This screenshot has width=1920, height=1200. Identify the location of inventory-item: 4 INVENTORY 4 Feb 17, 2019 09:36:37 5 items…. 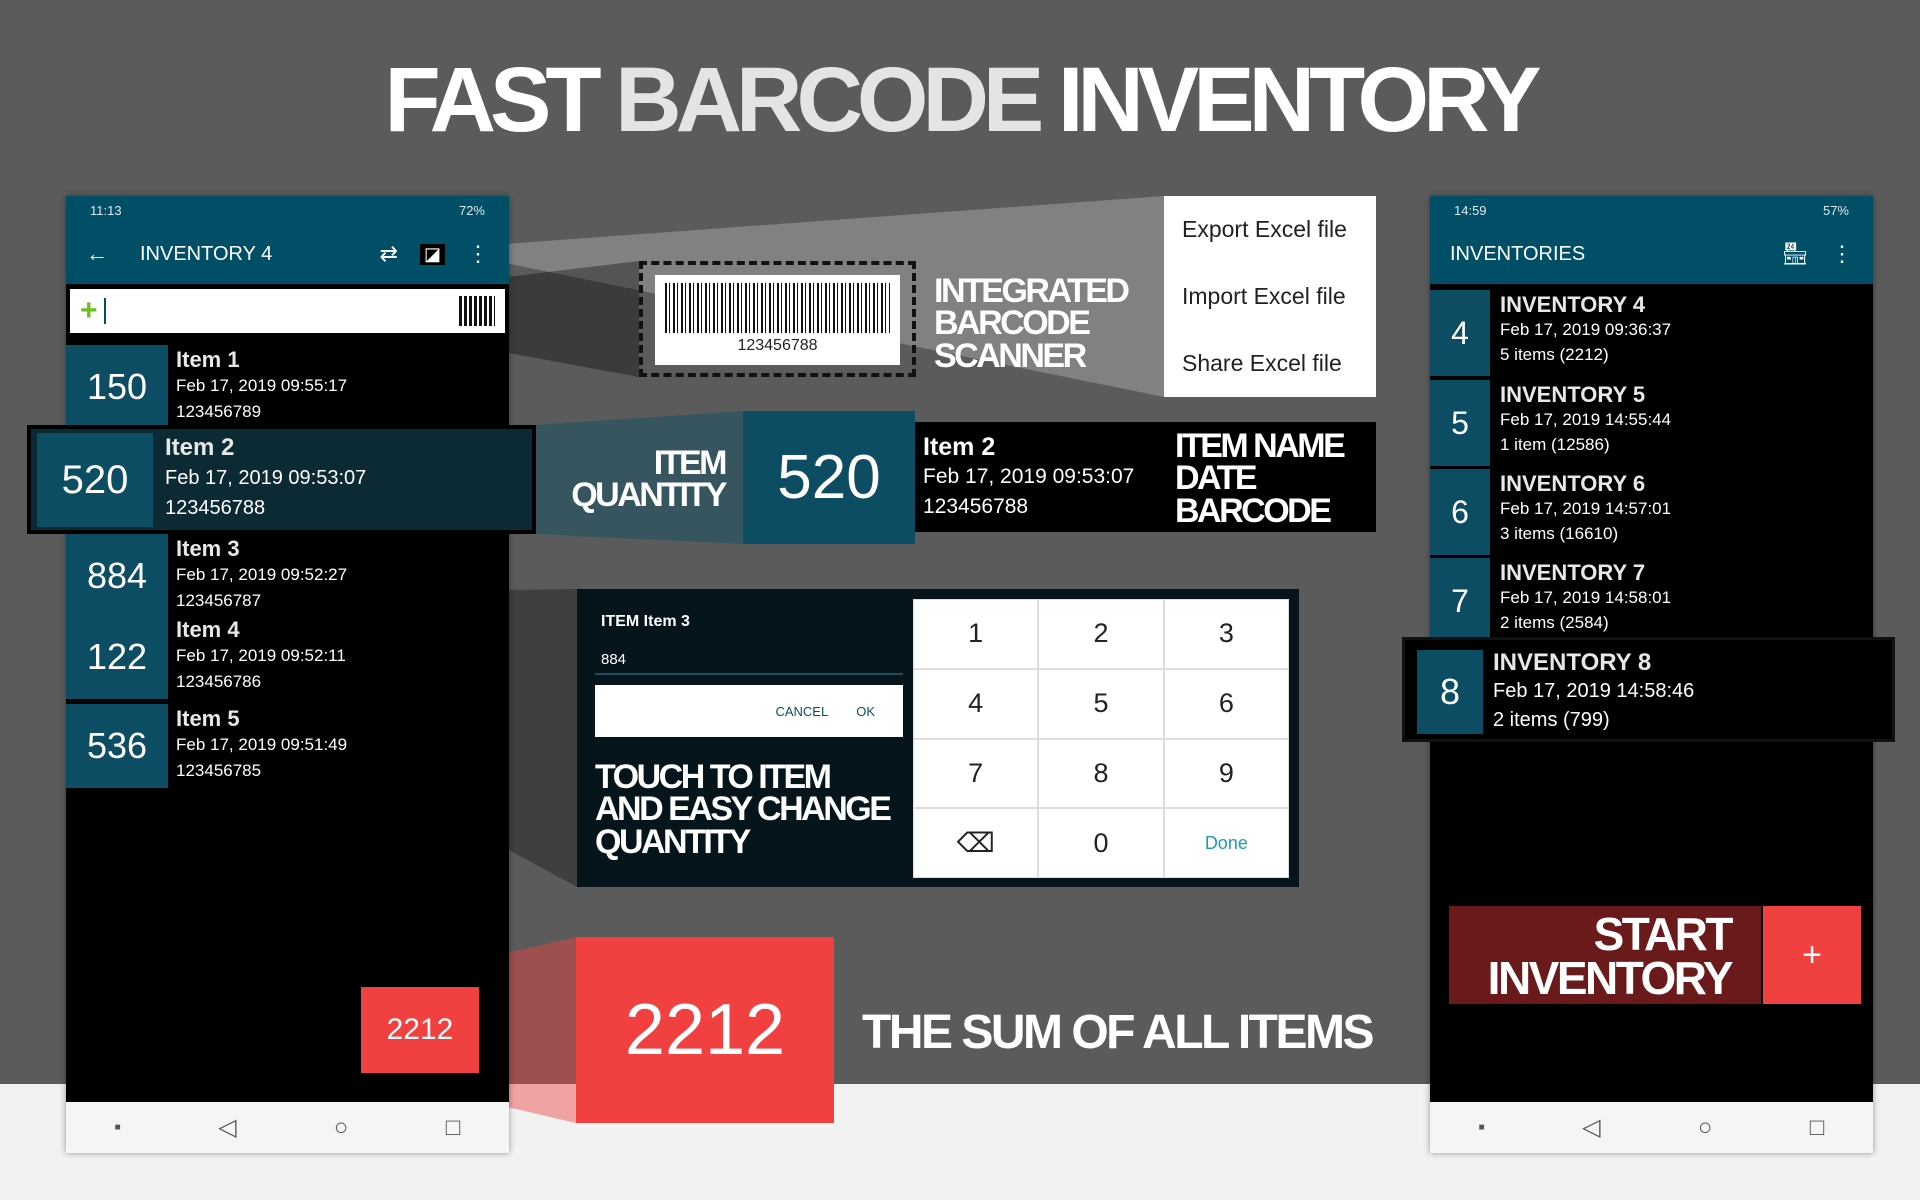
(1651, 334).